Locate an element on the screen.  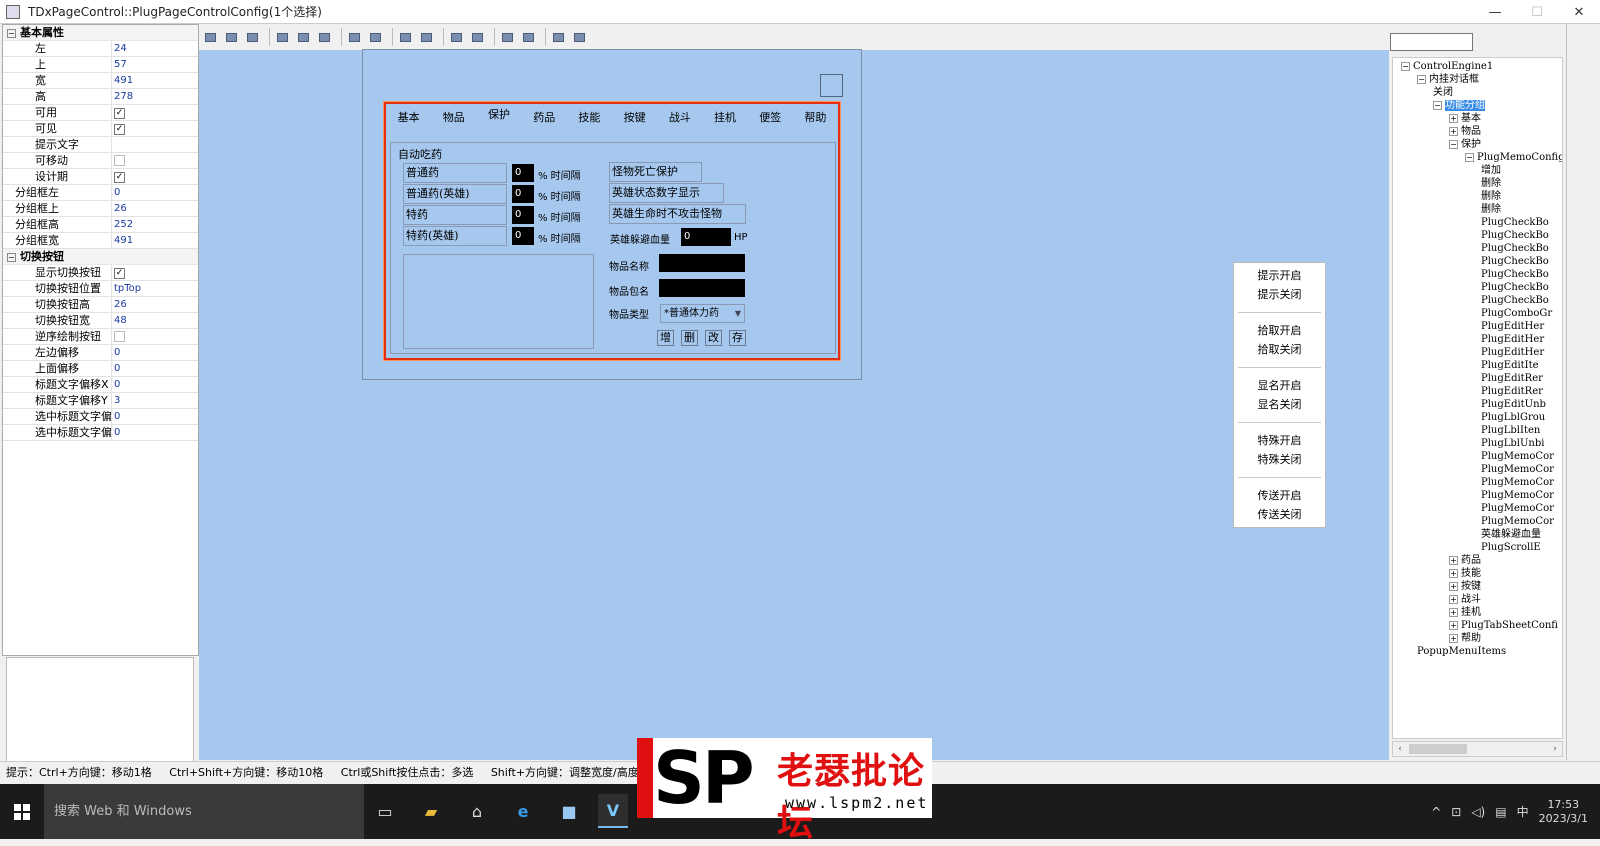
tree-node: PlugCheckBo is located at coordinates (1515, 300).